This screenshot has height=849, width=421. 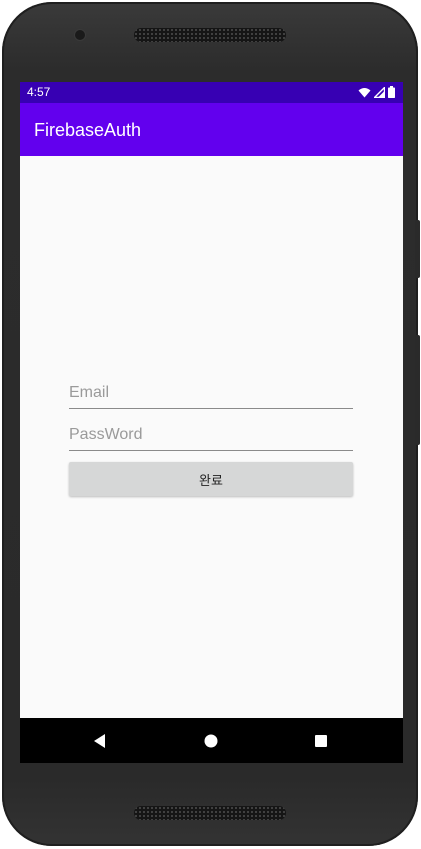 I want to click on signal-icon, so click(x=379, y=92).